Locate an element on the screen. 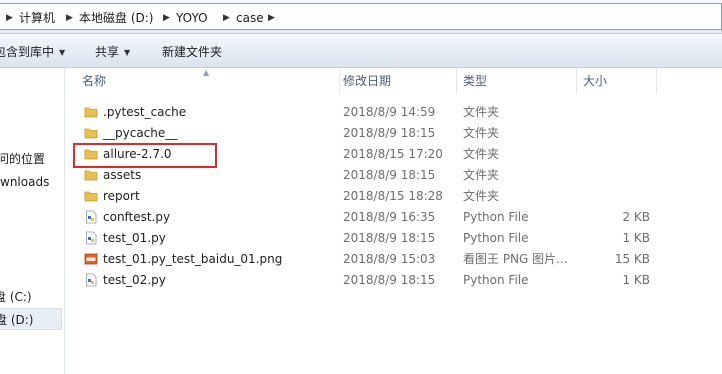 The width and height of the screenshot is (722, 374). file-name: test_01.py_test_baidu_01.png is located at coordinates (193, 259).